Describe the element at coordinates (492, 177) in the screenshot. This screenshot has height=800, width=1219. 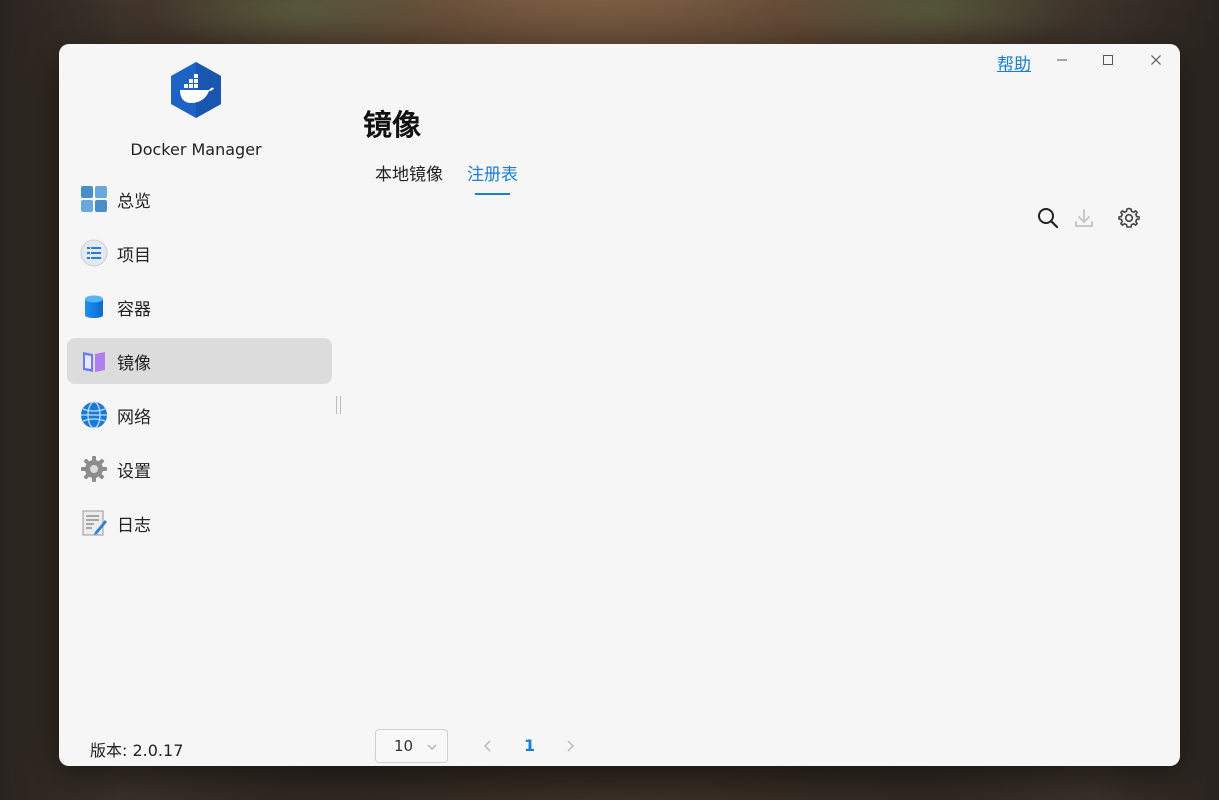
I see `tab-registry: 注册表` at that location.